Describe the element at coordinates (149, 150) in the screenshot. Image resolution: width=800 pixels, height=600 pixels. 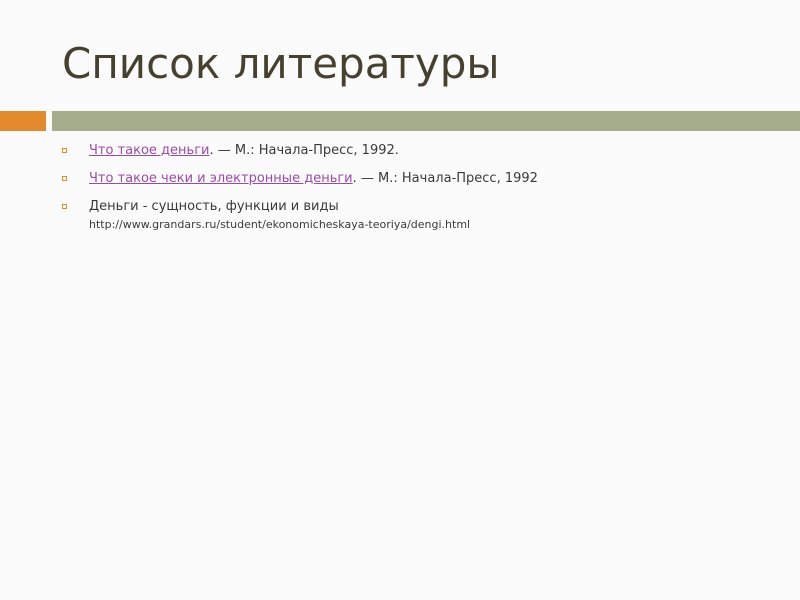
I see `bibliography-link-money: Что такое деньги` at that location.